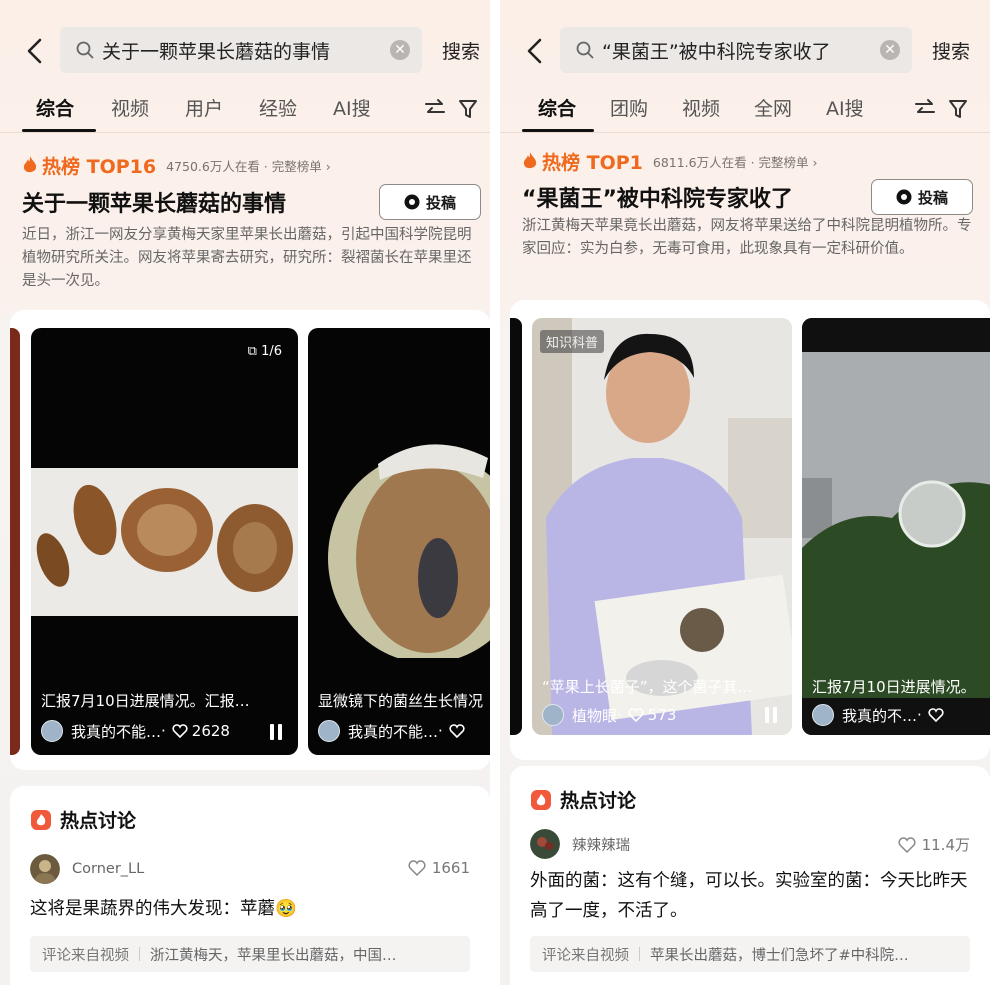  Describe the element at coordinates (164, 541) in the screenshot. I see `video-card: ⧉ 1/6 汇报7月10日进展情况。汇报… 我真的不能… · 2628` at that location.